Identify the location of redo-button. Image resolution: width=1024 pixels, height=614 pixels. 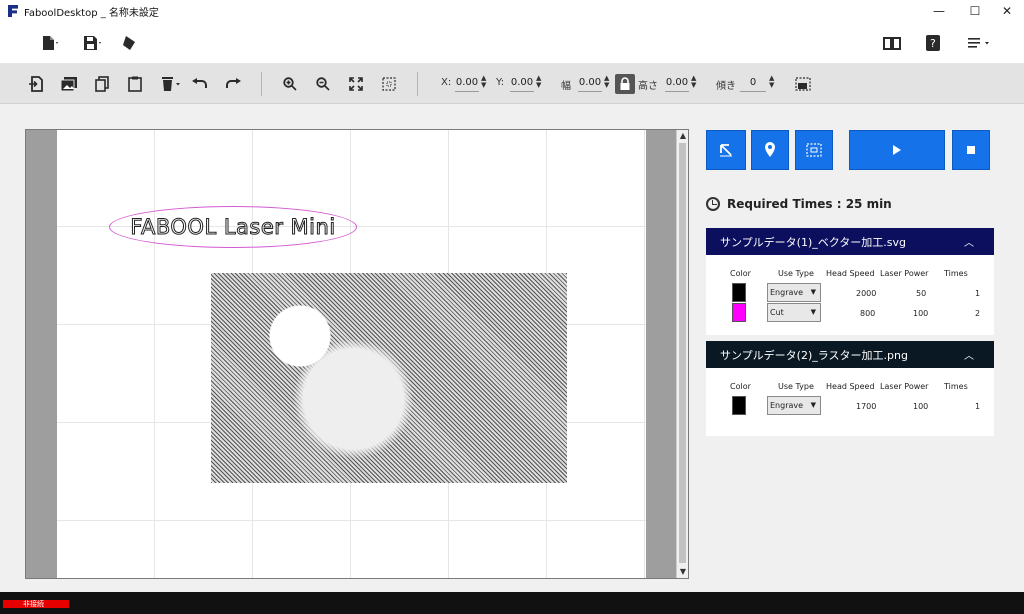
(233, 84).